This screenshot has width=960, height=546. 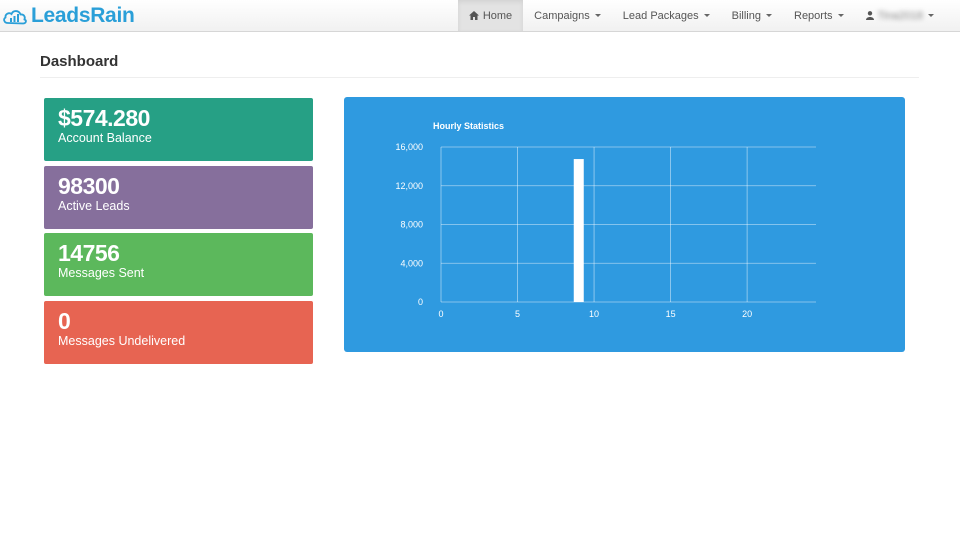 I want to click on stat-label: Messages Undelivered, so click(x=122, y=341).